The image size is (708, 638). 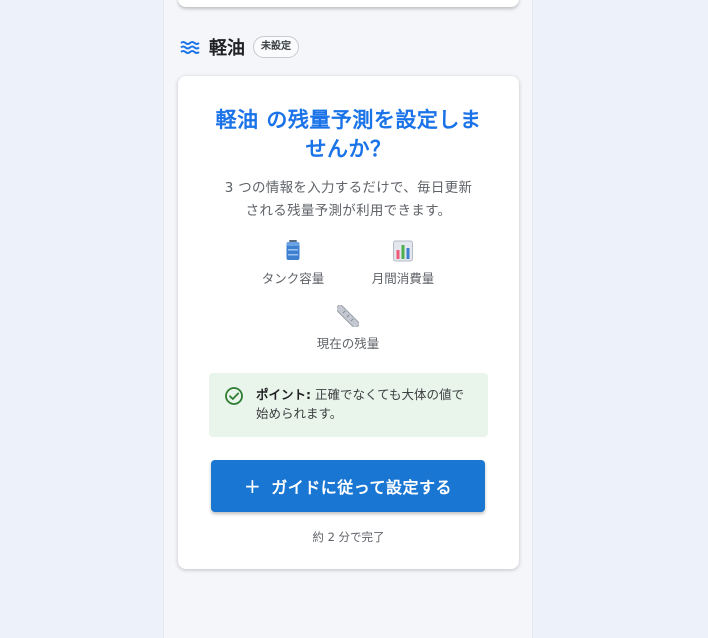 I want to click on section-header: 軽油 未設定, so click(x=239, y=47).